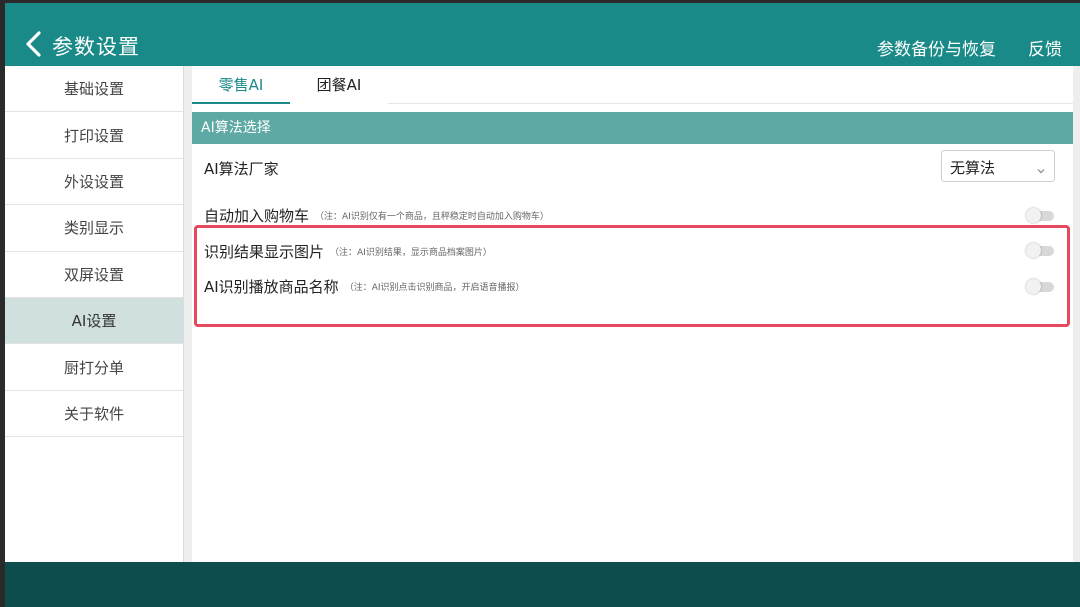 The width and height of the screenshot is (1080, 607). I want to click on show-image-note: （注：AI识别结果，显示商品档案图片）, so click(411, 253).